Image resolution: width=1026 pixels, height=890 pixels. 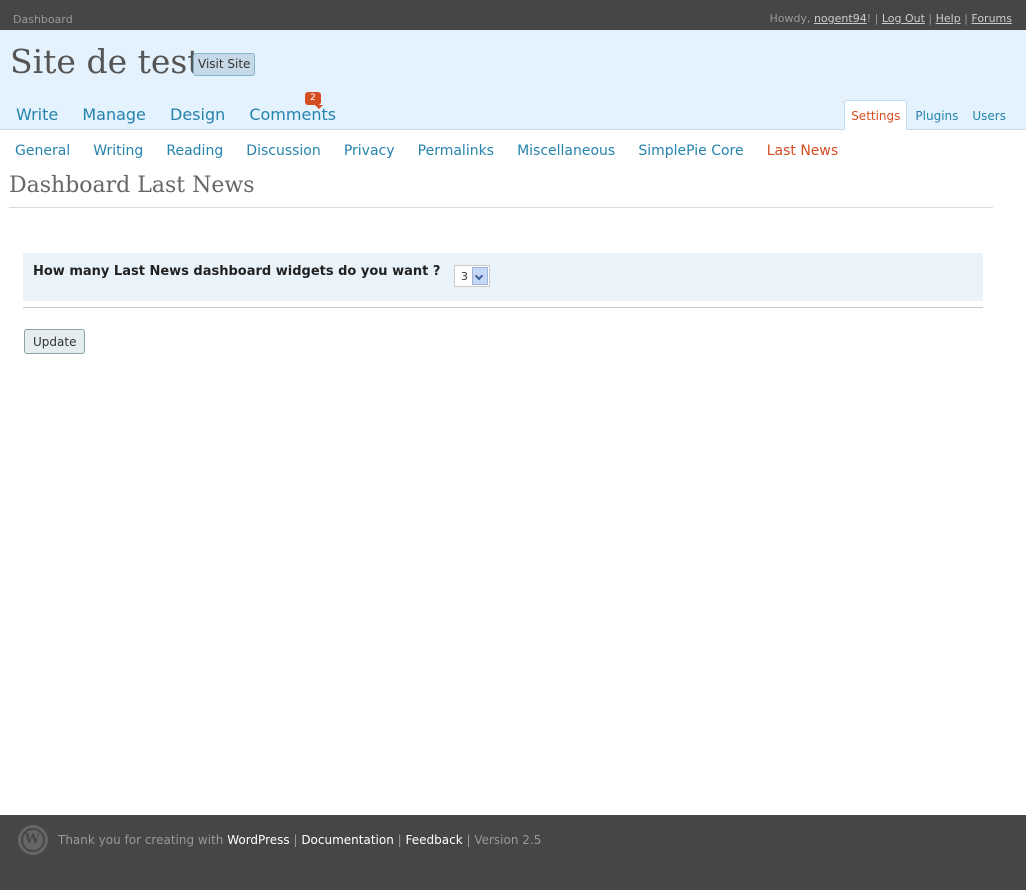 I want to click on wordpress-logo-icon, so click(x=33, y=840).